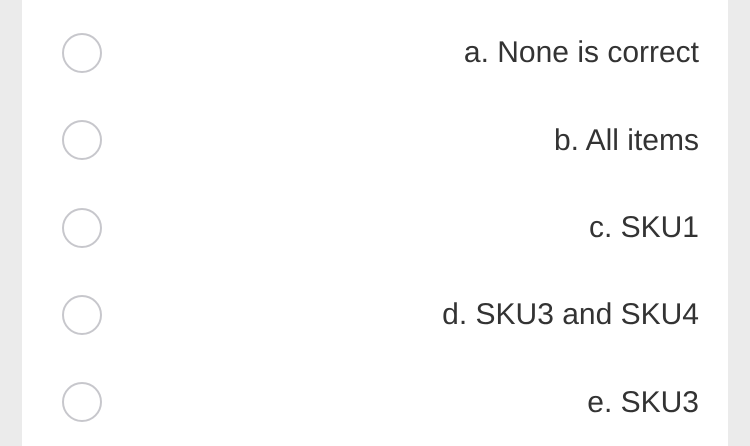  I want to click on option-label: a. None is correct, so click(581, 53).